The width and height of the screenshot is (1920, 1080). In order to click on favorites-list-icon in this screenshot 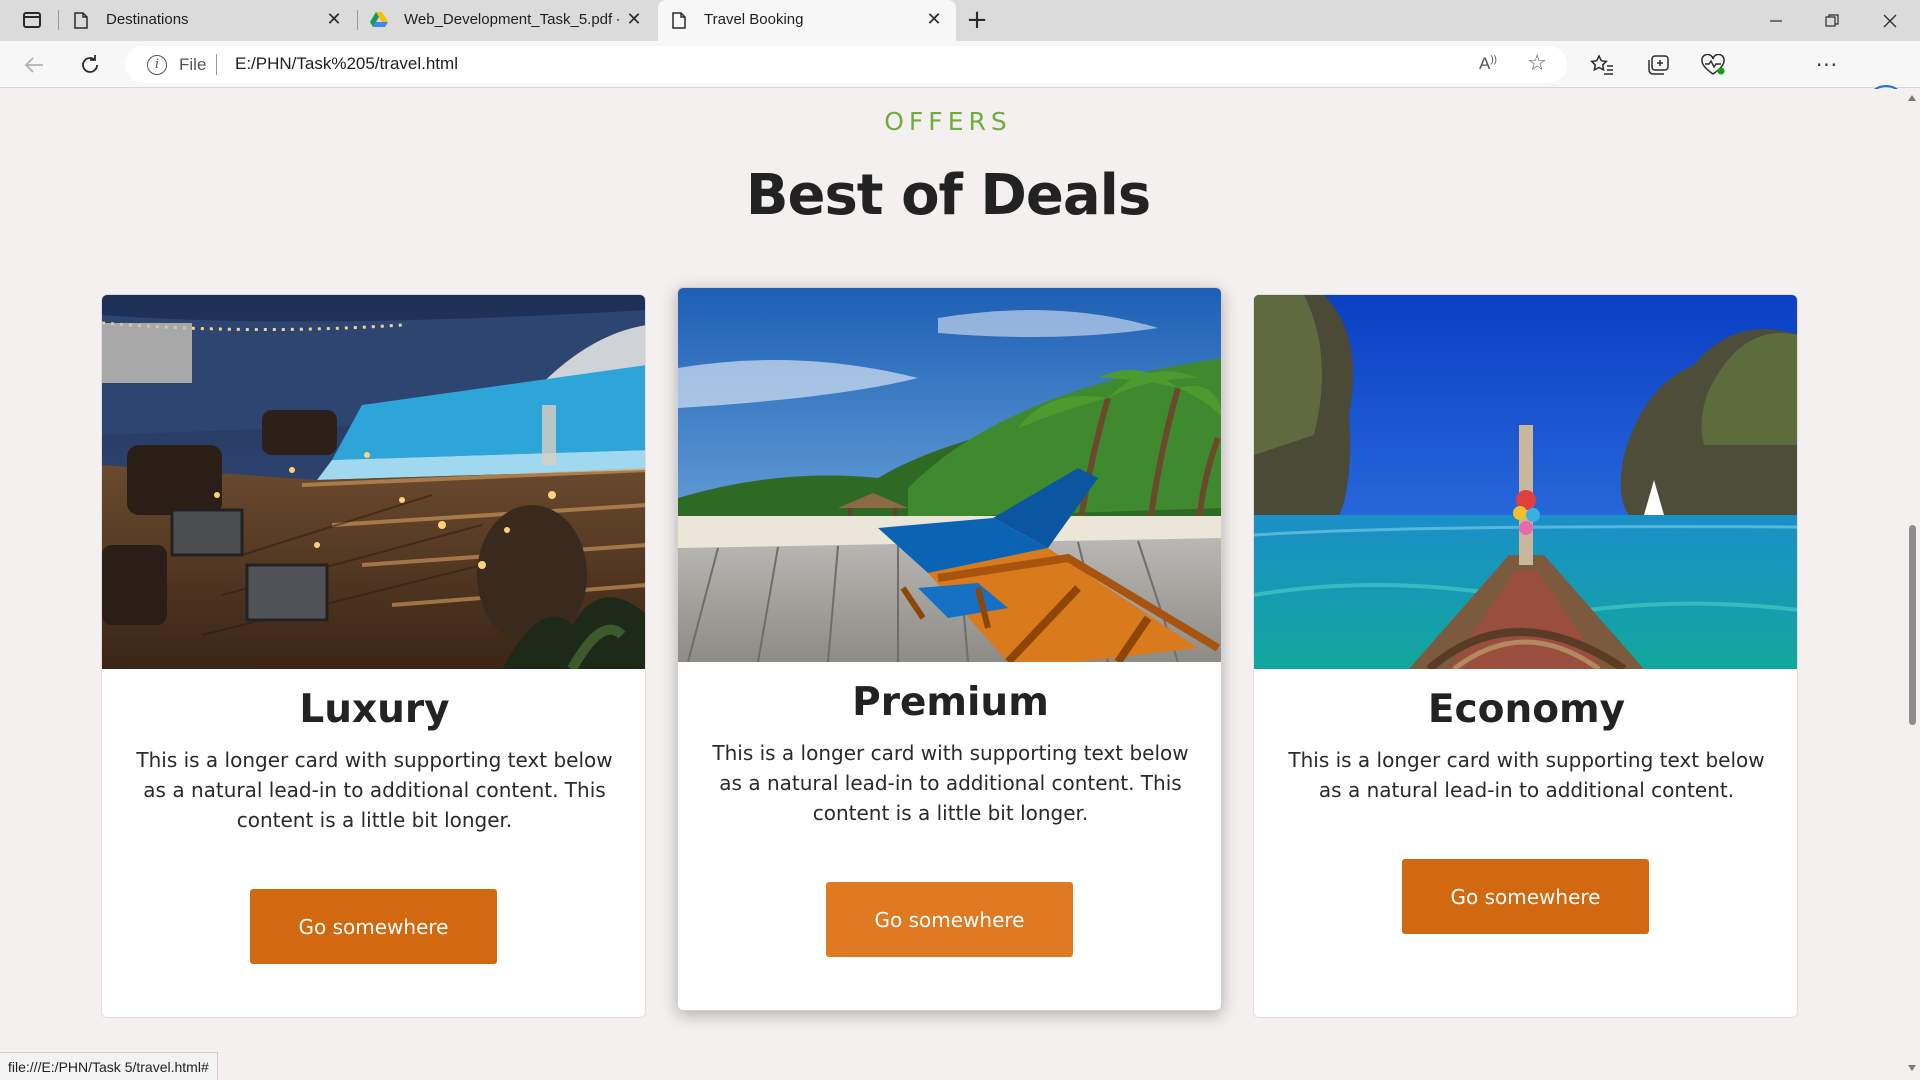, I will do `click(1601, 64)`.